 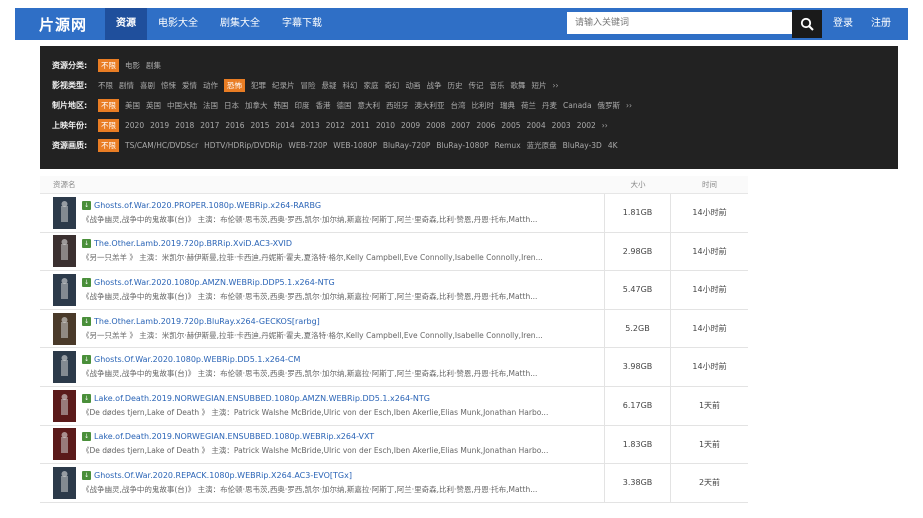 I want to click on filter-option: 4K, so click(x=613, y=145).